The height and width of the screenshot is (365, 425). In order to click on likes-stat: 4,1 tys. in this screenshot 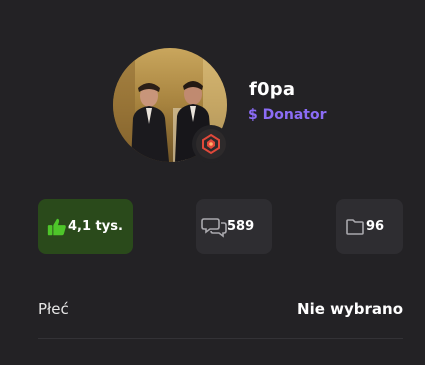, I will do `click(85, 226)`.